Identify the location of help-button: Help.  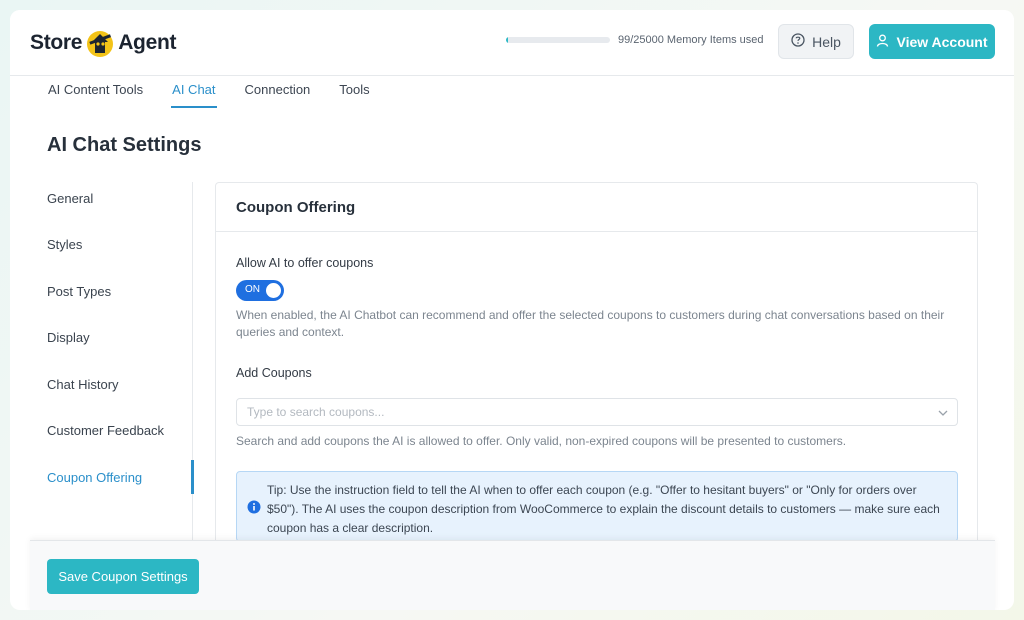
(816, 41).